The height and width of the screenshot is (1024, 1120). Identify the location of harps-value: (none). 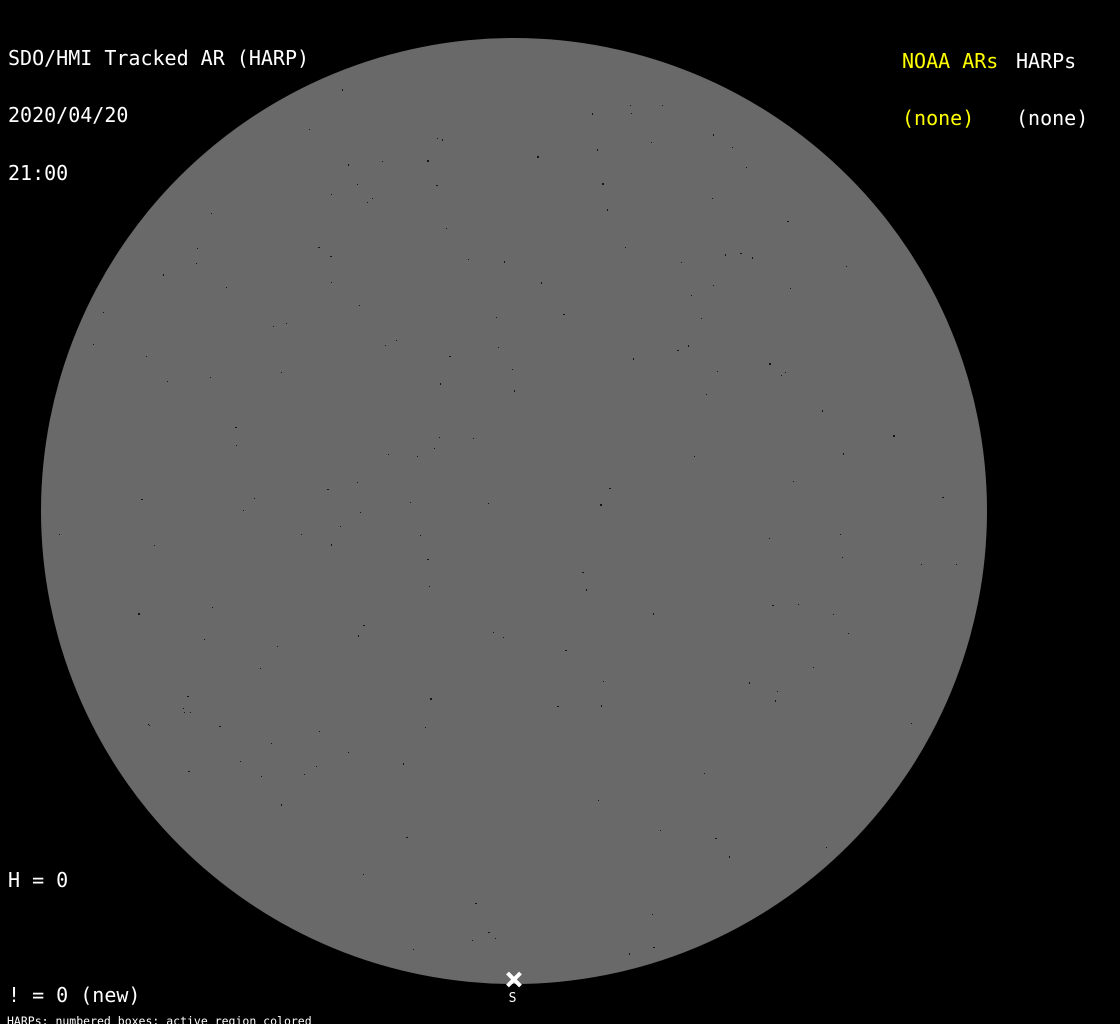
(1052, 118).